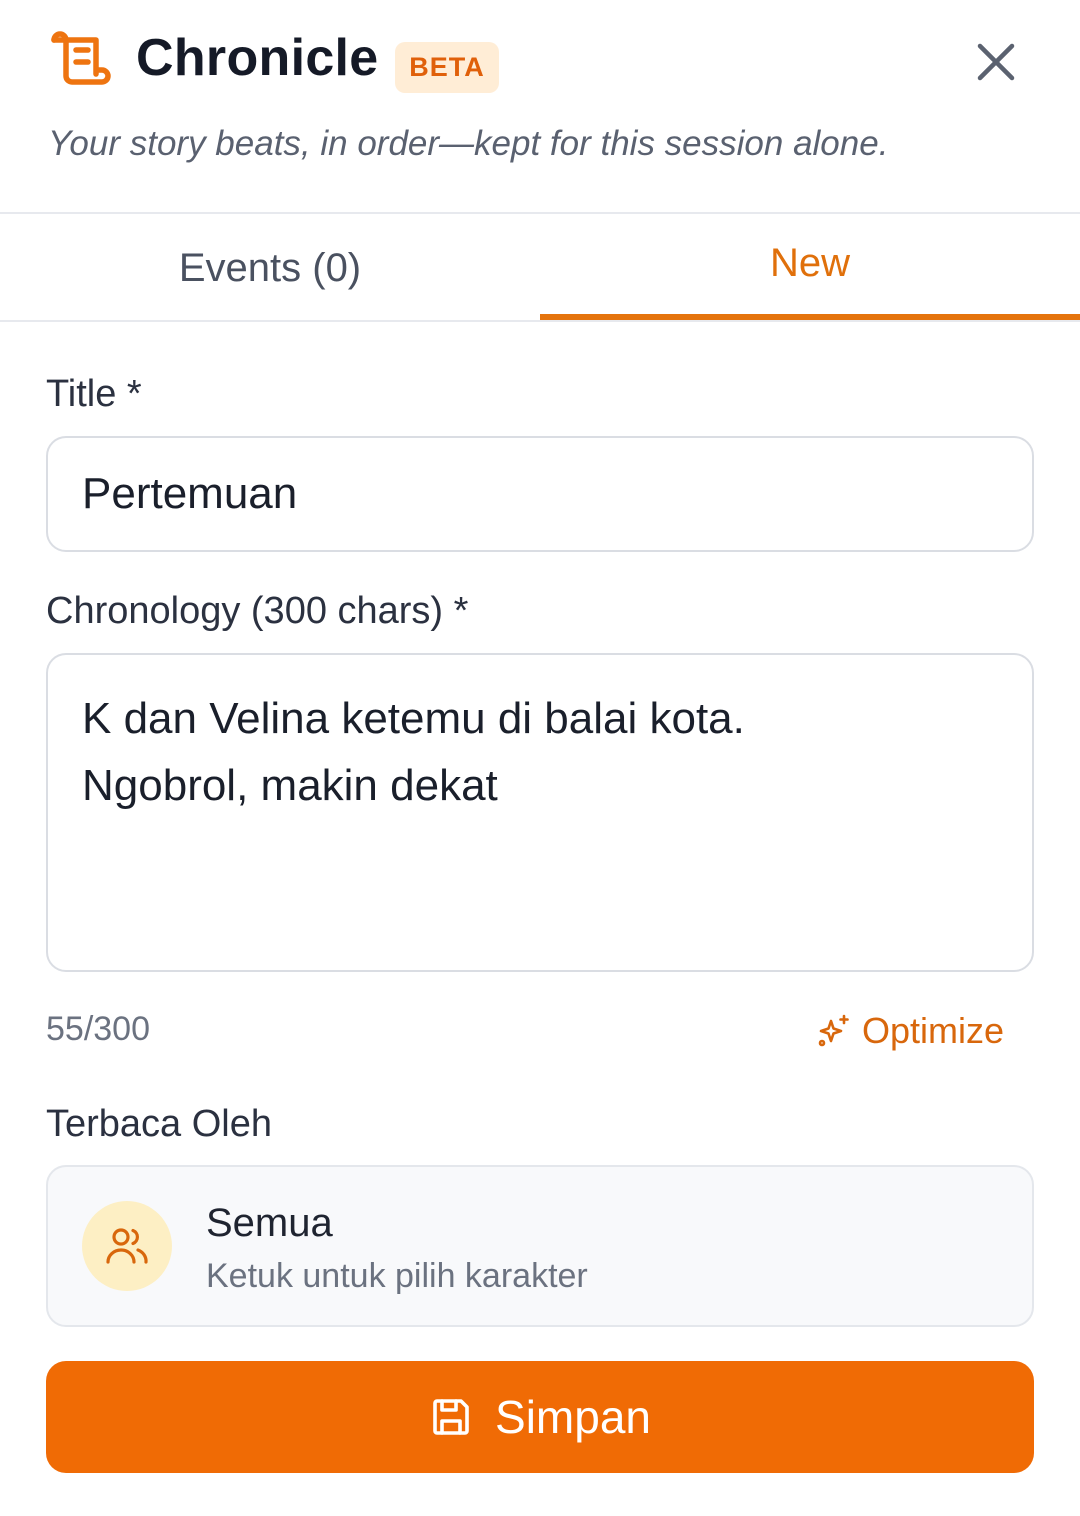 The width and height of the screenshot is (1080, 1516). I want to click on reader-selector: Semua Ketuk untuk pilih karakter, so click(540, 1246).